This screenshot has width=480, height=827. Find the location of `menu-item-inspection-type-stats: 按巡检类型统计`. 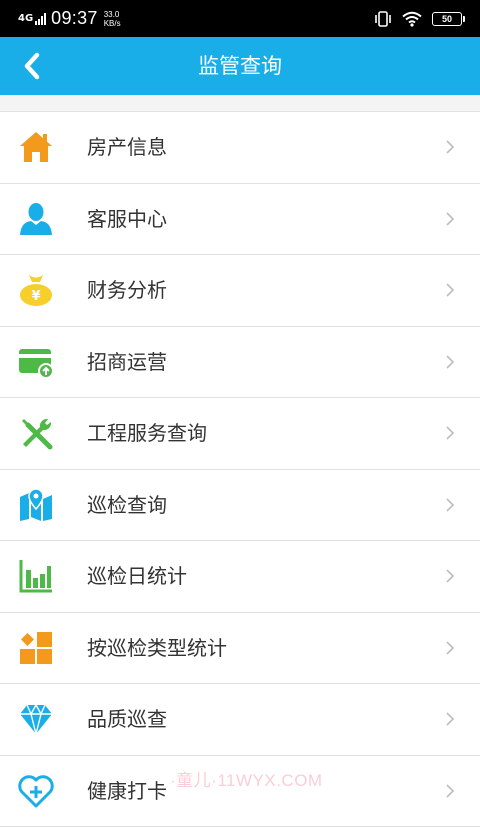

menu-item-inspection-type-stats: 按巡检类型统计 is located at coordinates (240, 649).